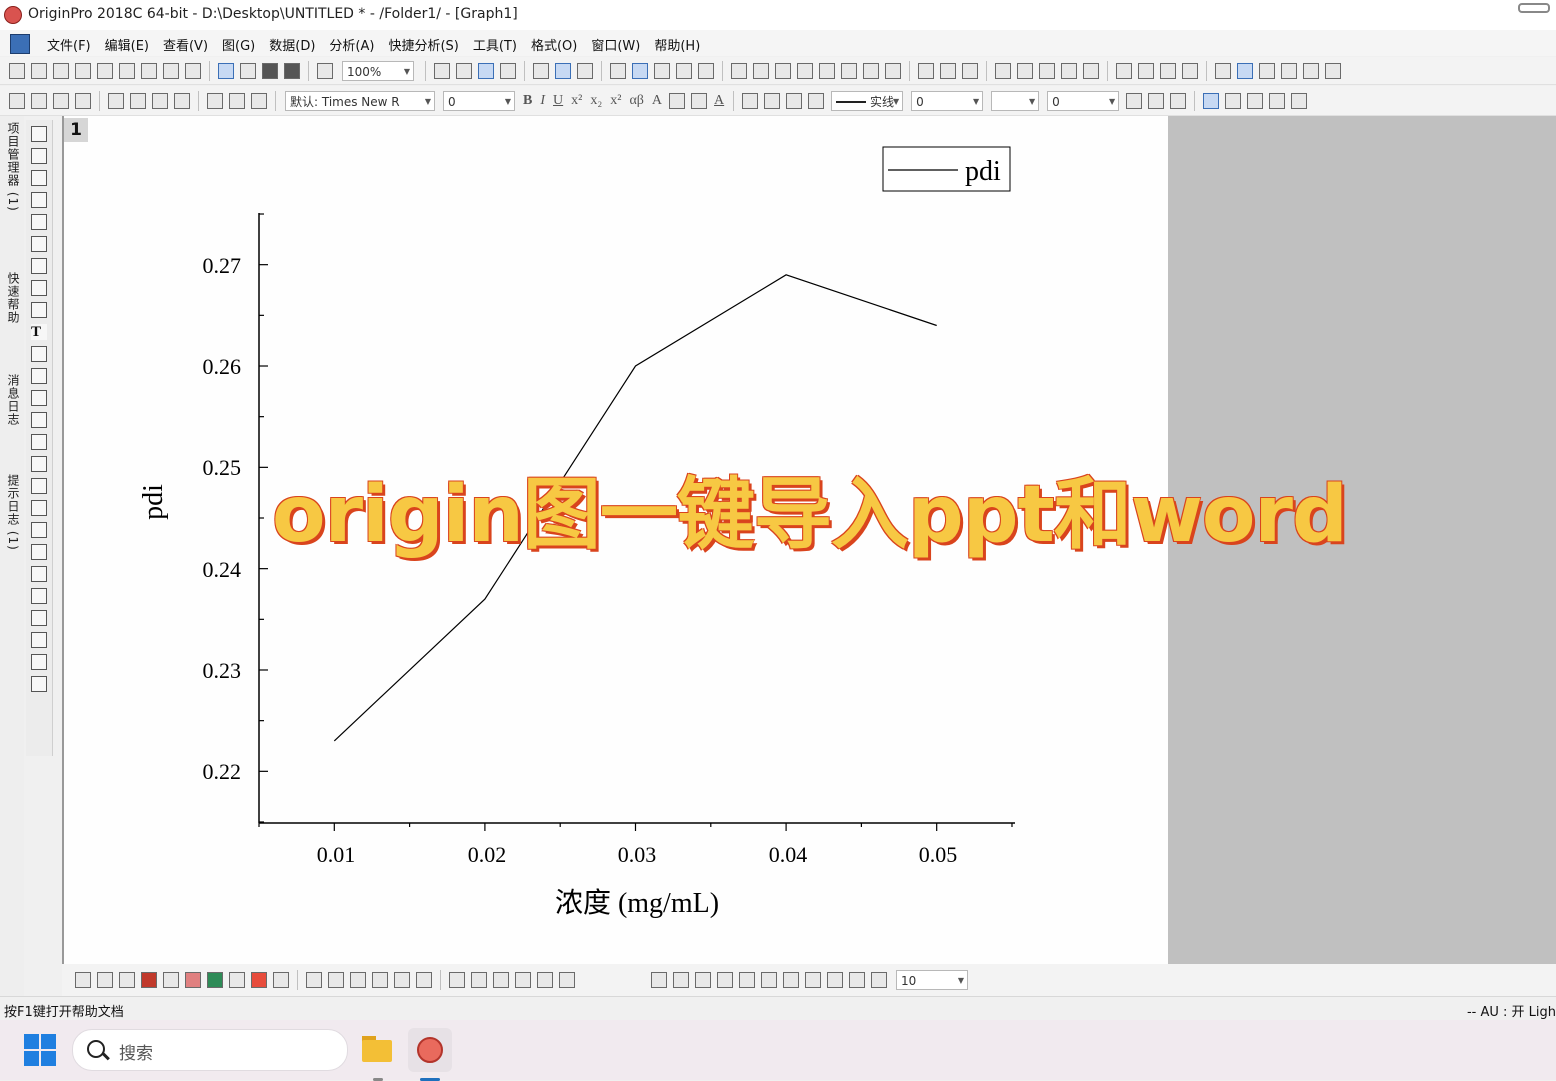 The height and width of the screenshot is (1081, 1556). I want to click on set-error-icon, so click(1069, 70).